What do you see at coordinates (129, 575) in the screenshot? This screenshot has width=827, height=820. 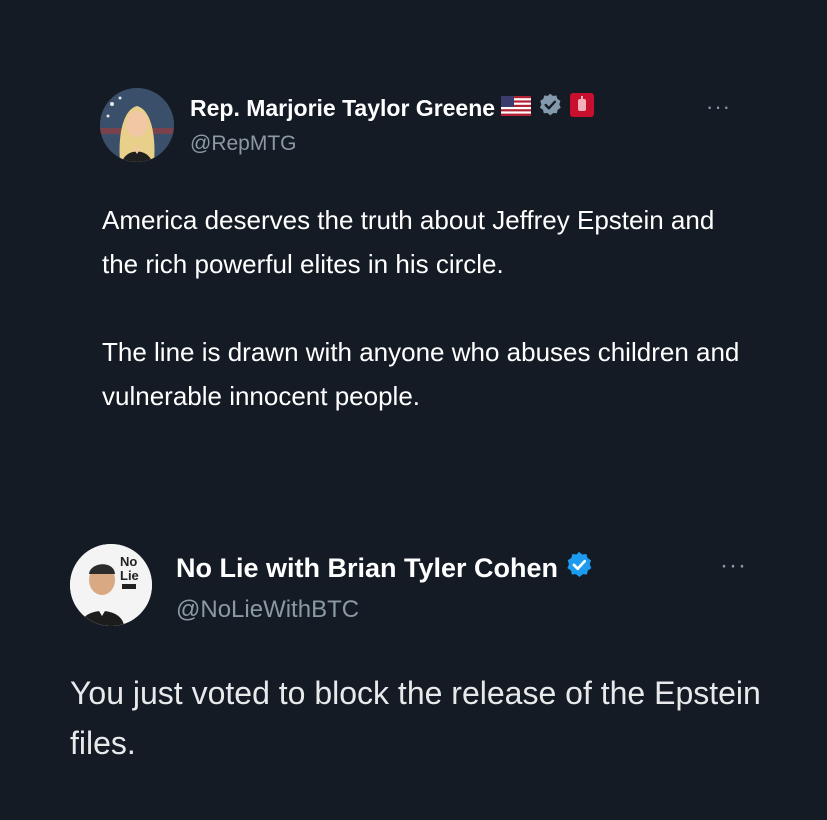 I see `svg-text: Lie` at bounding box center [129, 575].